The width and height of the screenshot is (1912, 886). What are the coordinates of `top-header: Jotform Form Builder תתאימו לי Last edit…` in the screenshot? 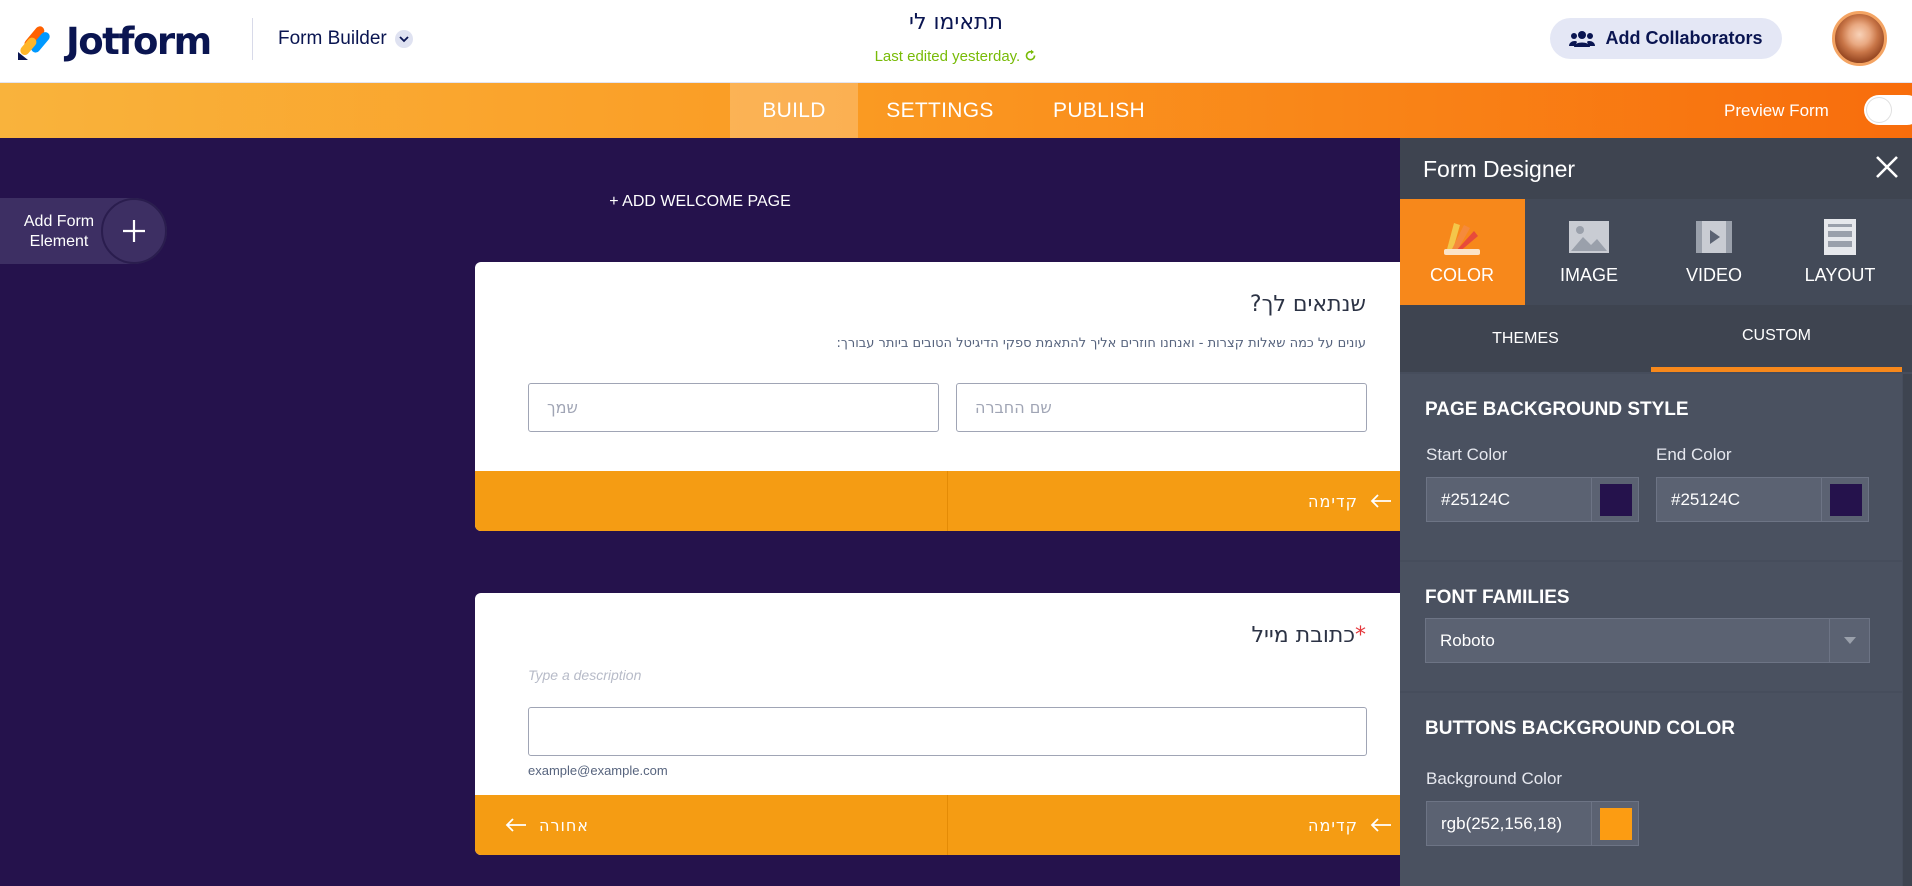 It's located at (956, 41).